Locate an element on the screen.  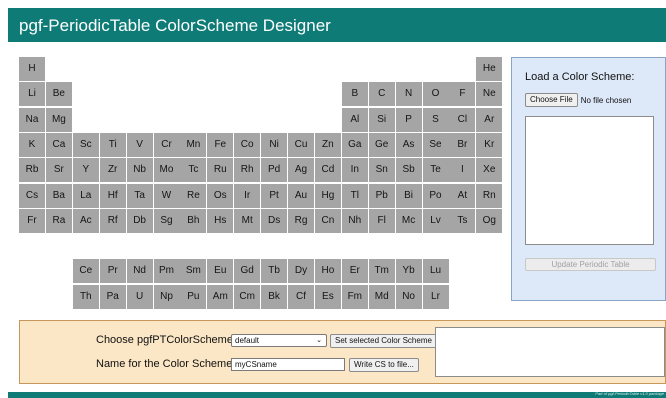
element-cell: Ru is located at coordinates (220, 170).